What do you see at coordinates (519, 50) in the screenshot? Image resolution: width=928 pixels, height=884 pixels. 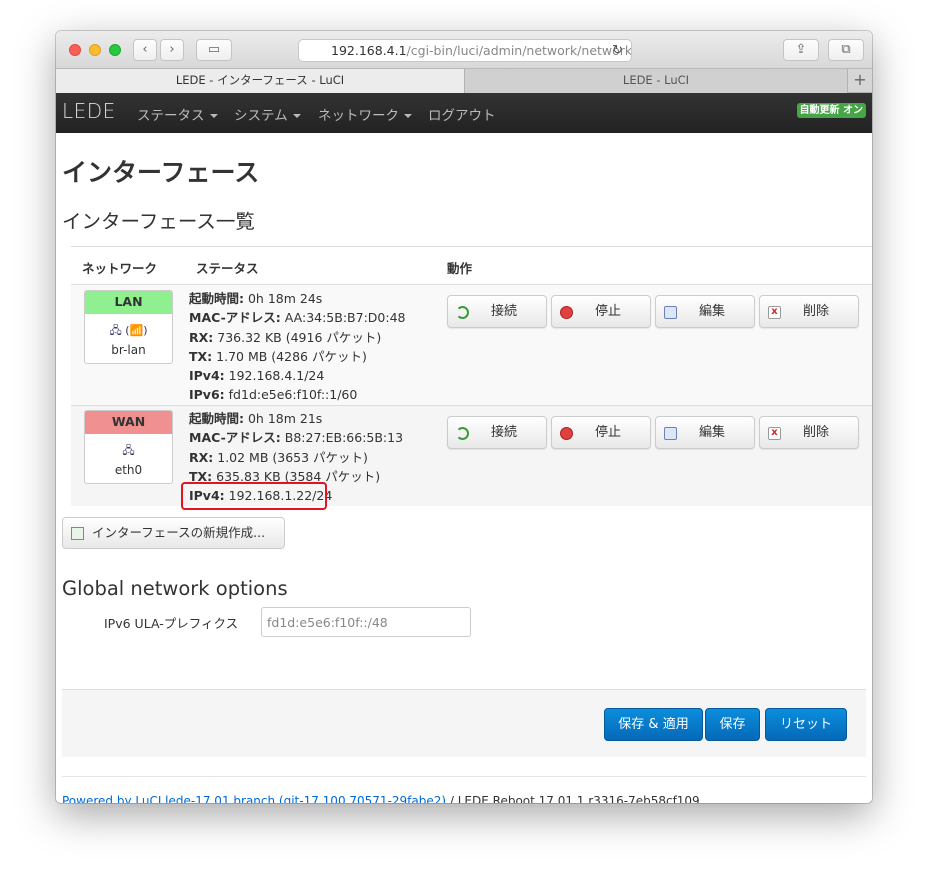 I see `url-path: /cgi-bin/luci/admin/network/network` at bounding box center [519, 50].